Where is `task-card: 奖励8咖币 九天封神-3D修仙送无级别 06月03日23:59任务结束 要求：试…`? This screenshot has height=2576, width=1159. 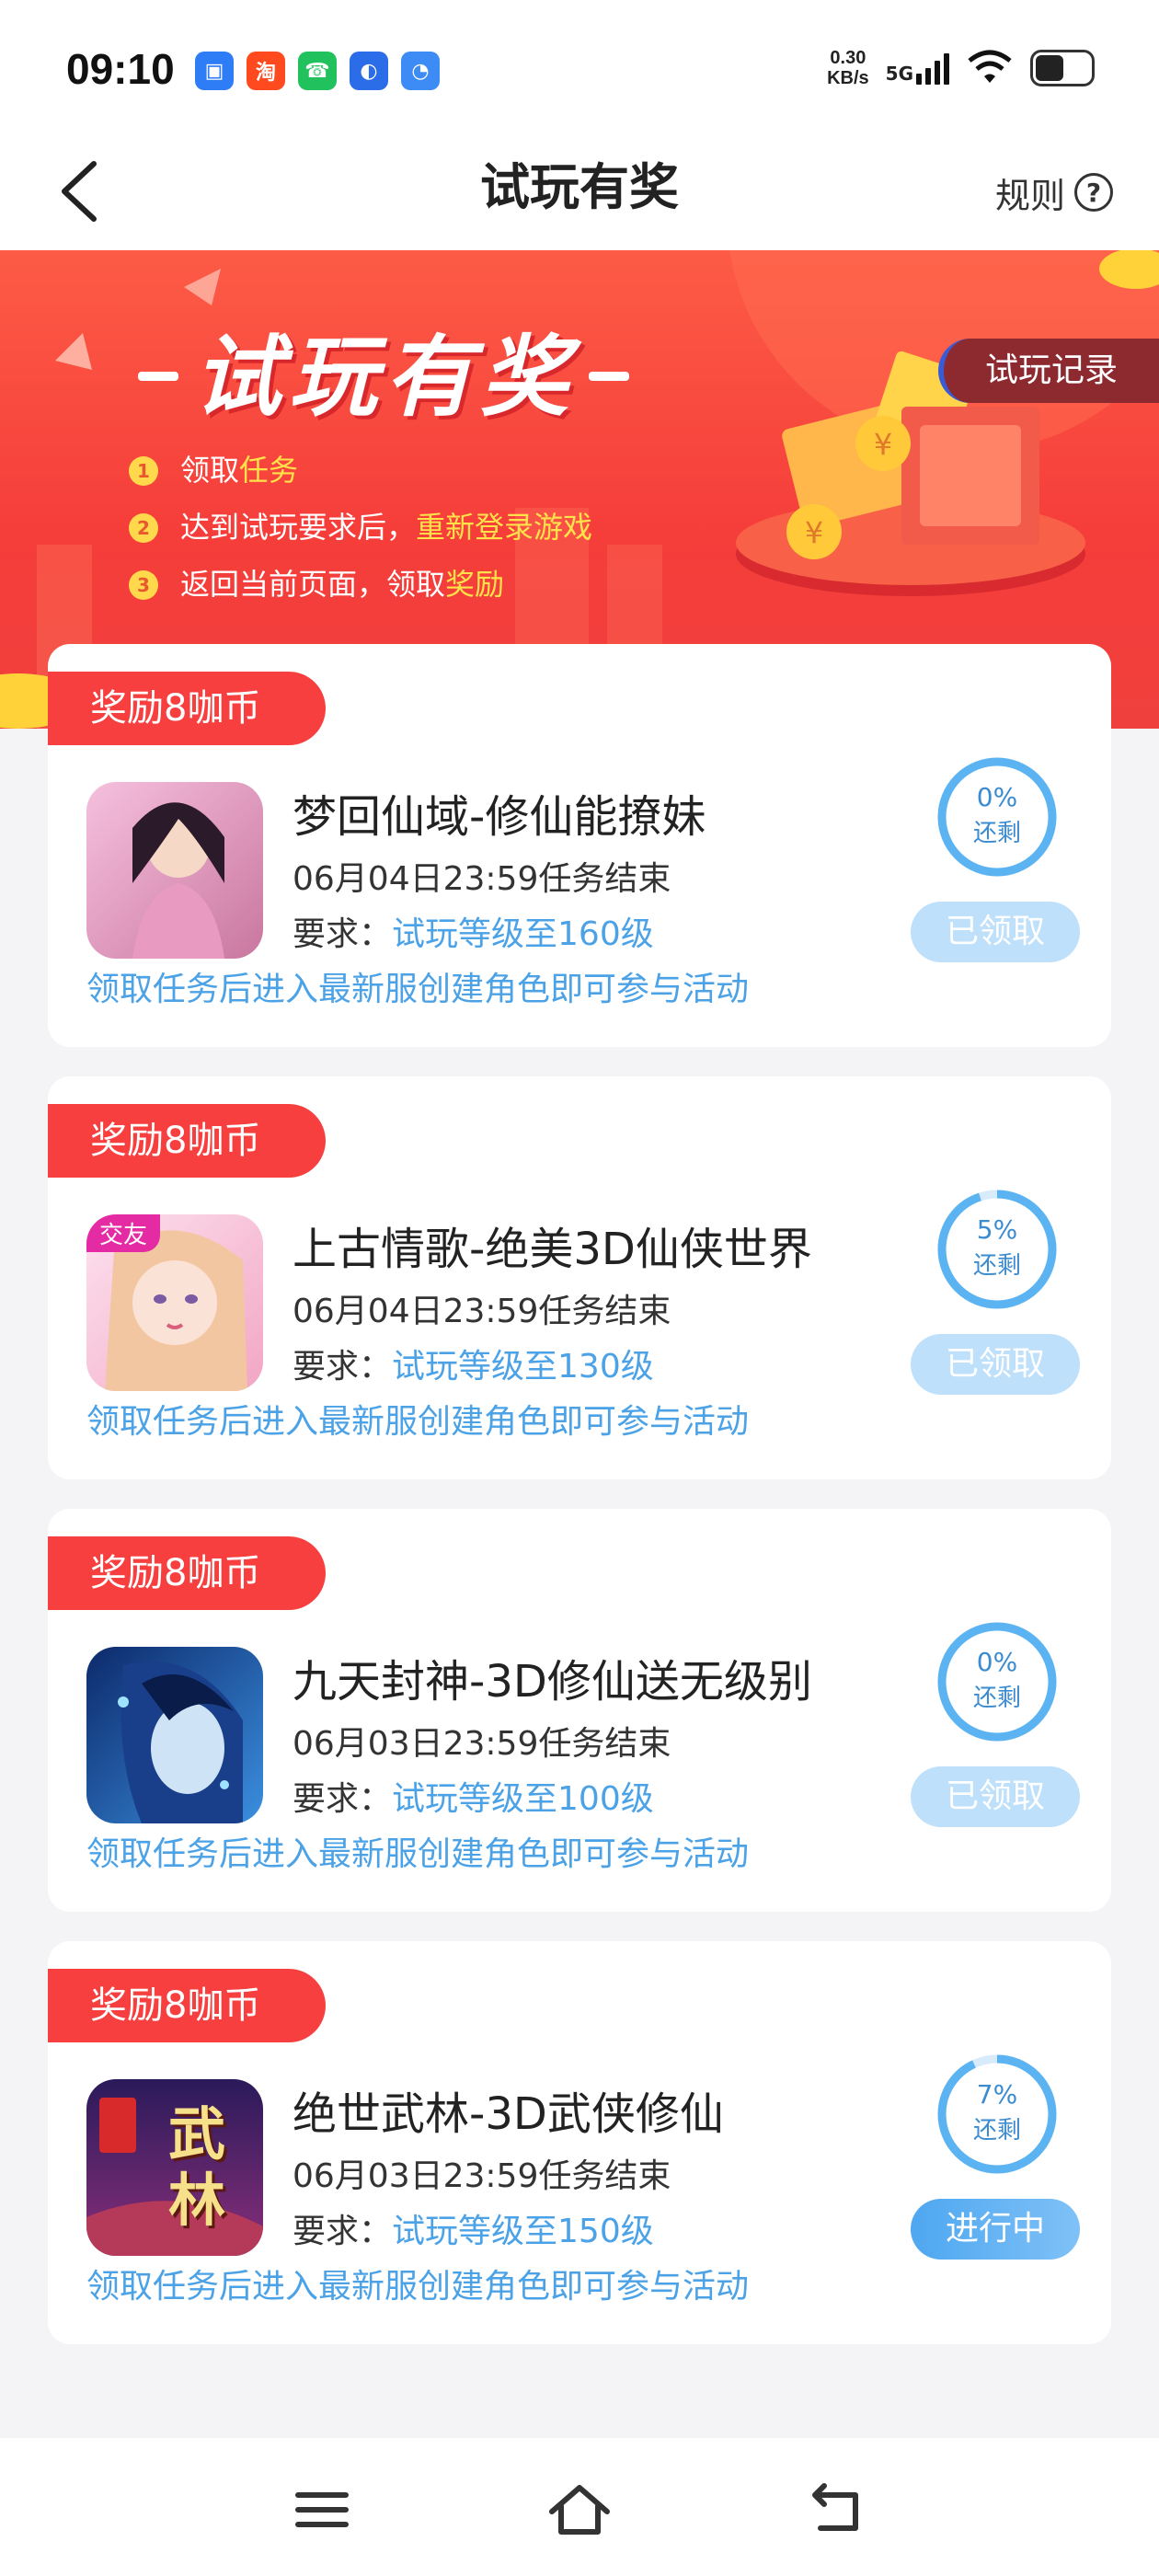
task-card: 奖励8咖币 九天封神-3D修仙送无级别 06月03日23:59任务结束 要求：试… is located at coordinates (579, 1710).